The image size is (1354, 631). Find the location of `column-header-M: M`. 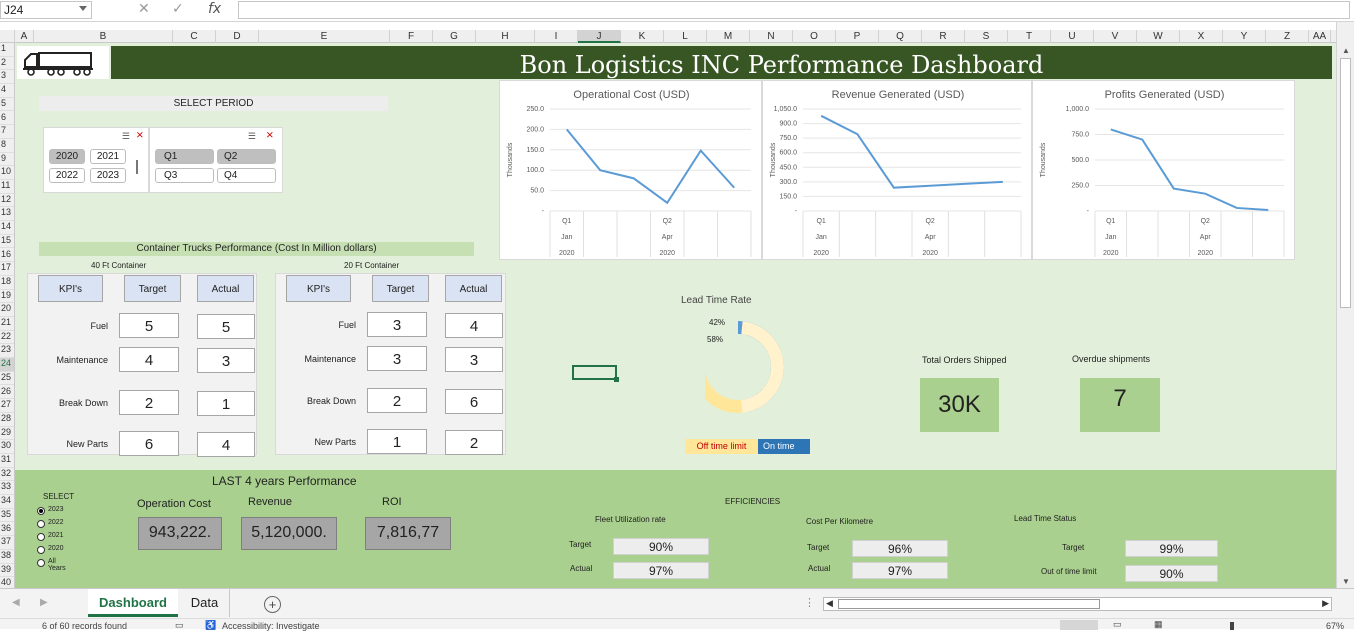

column-header-M: M is located at coordinates (728, 36).